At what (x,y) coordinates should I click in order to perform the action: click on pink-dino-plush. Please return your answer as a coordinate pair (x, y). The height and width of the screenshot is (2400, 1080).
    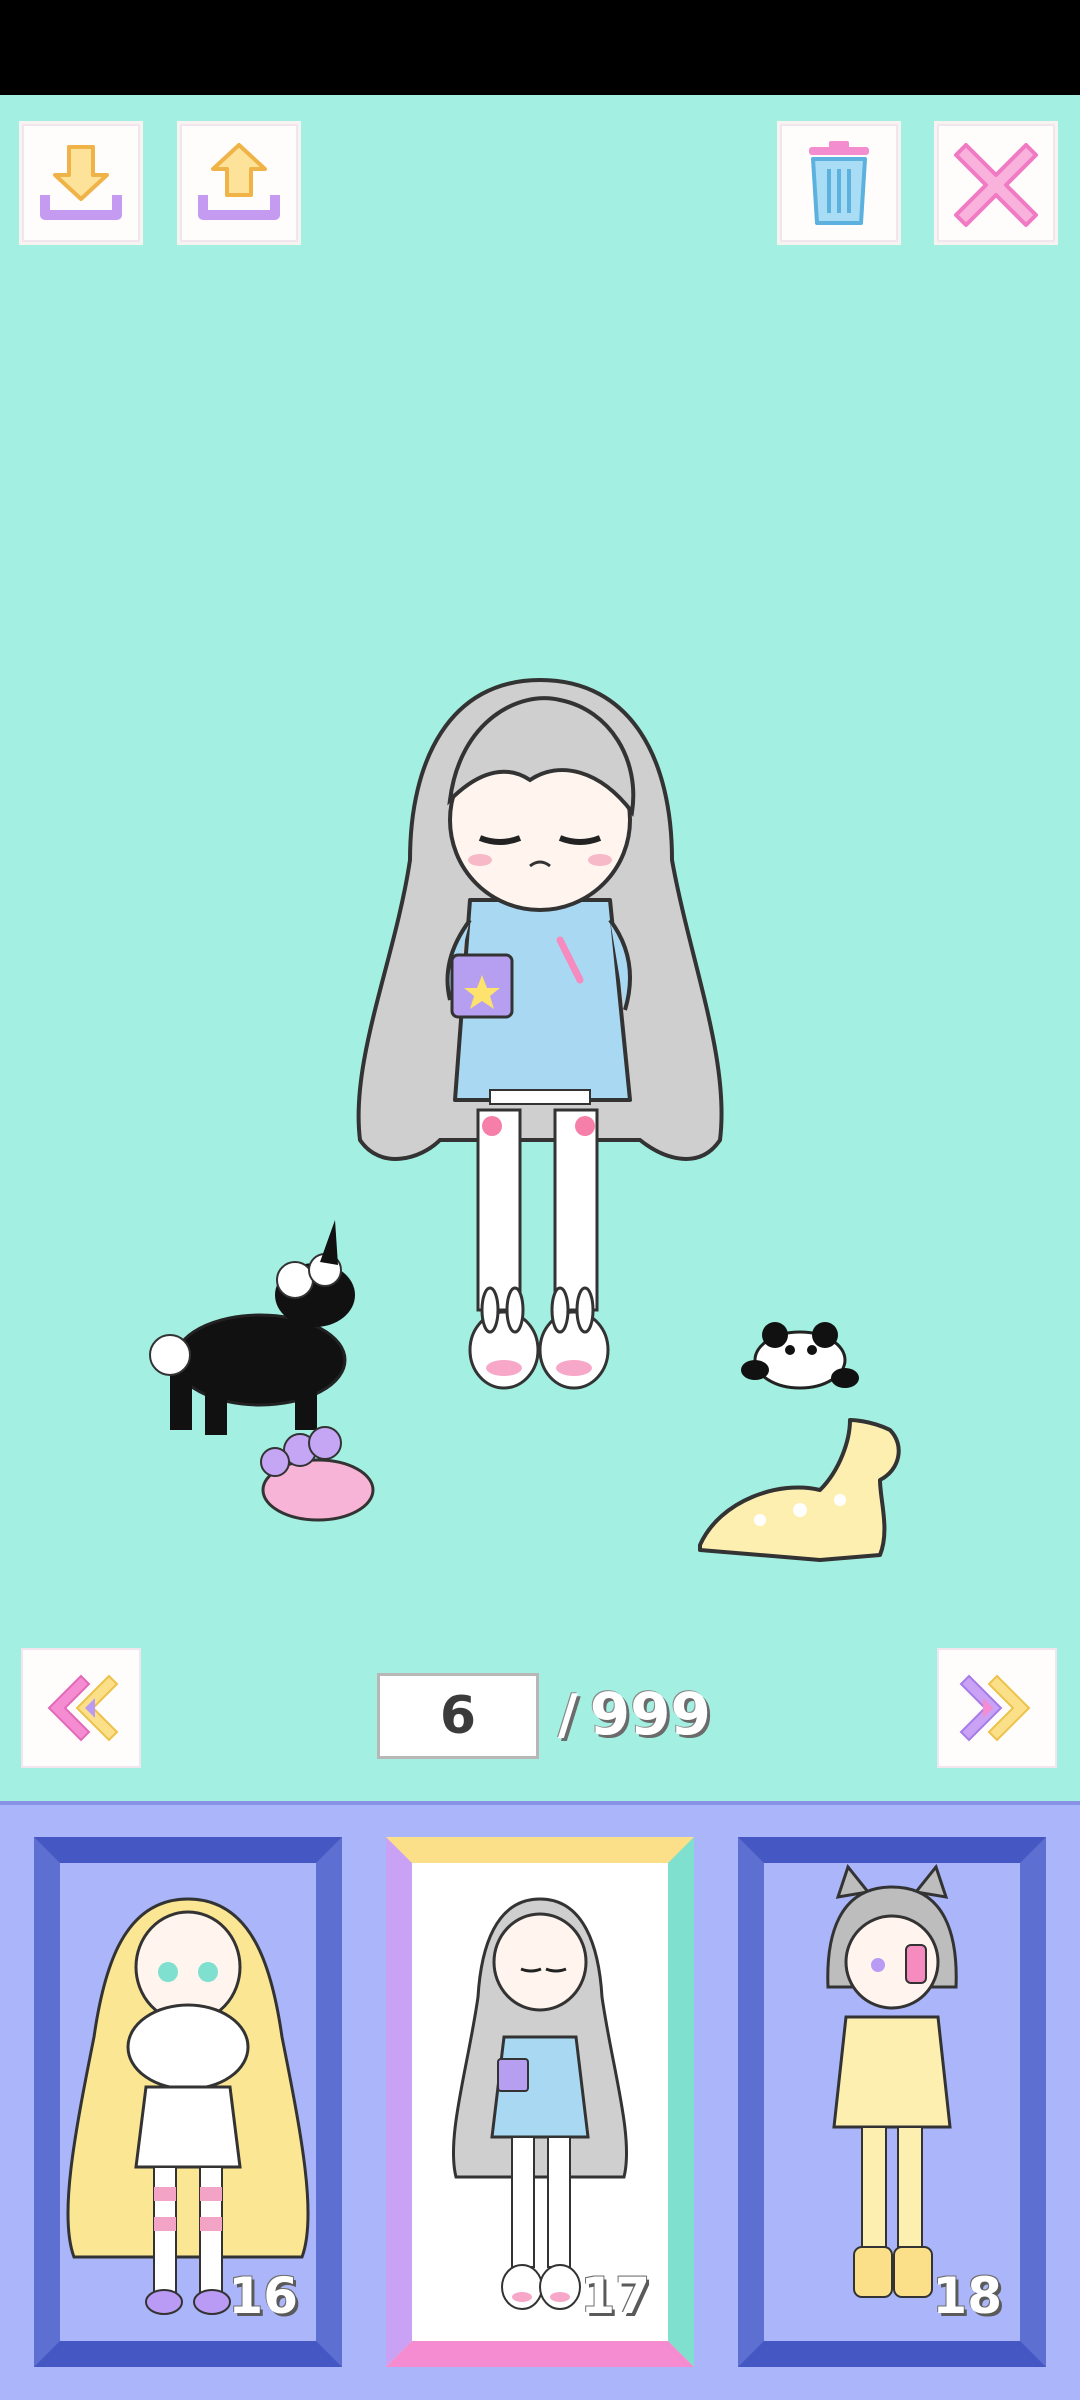
    Looking at the image, I should click on (317, 1474).